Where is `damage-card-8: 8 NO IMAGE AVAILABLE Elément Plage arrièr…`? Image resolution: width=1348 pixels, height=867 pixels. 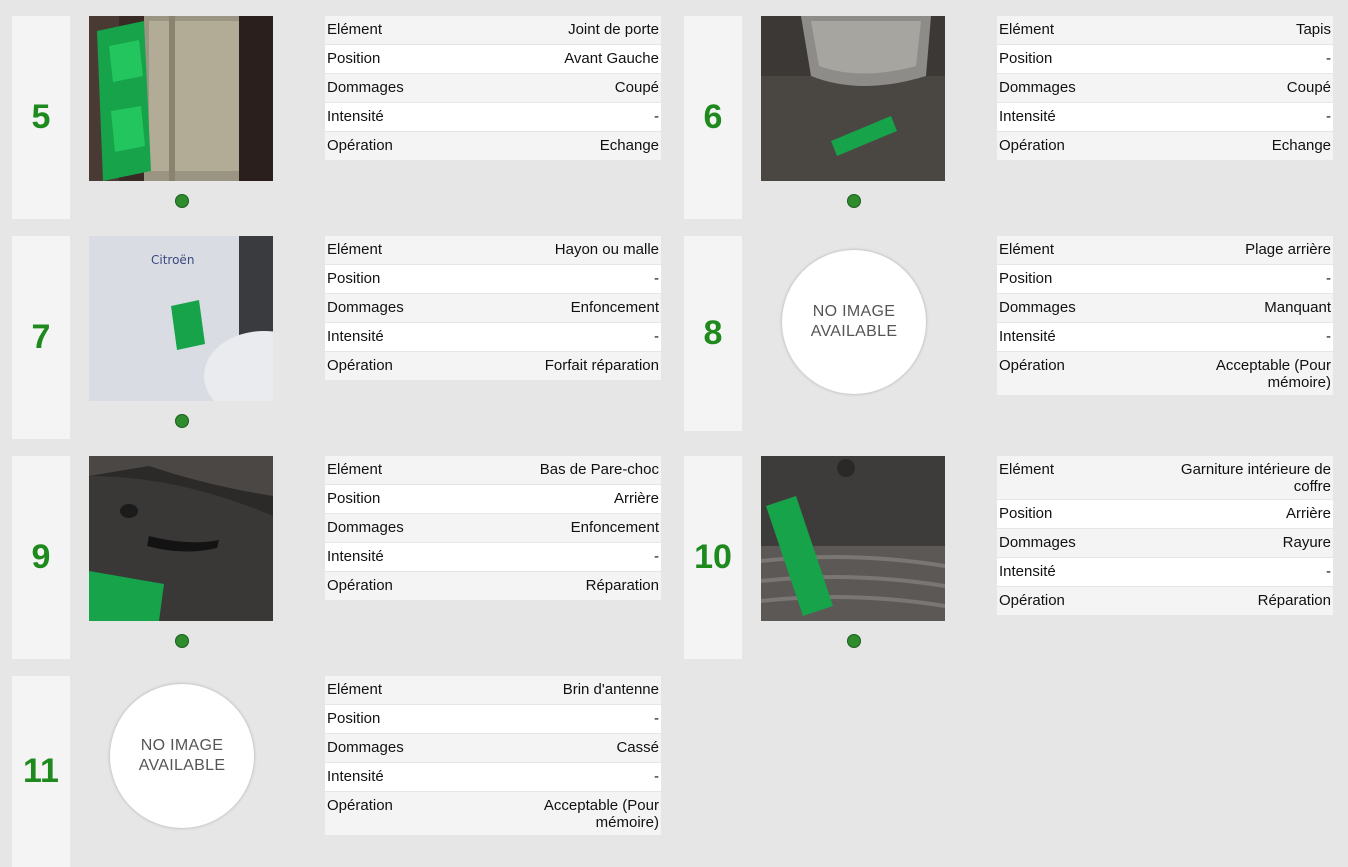 damage-card-8: 8 NO IMAGE AVAILABLE Elément Plage arrièr… is located at coordinates (1003, 333).